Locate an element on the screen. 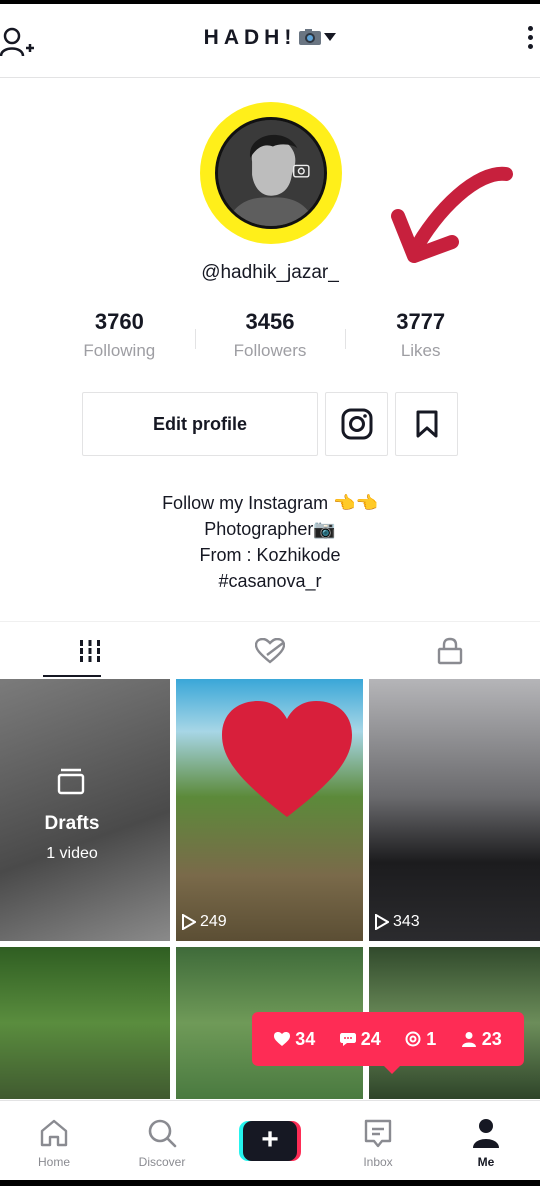 The height and width of the screenshot is (1186, 540). notif-followers: 23 is located at coordinates (481, 1039).